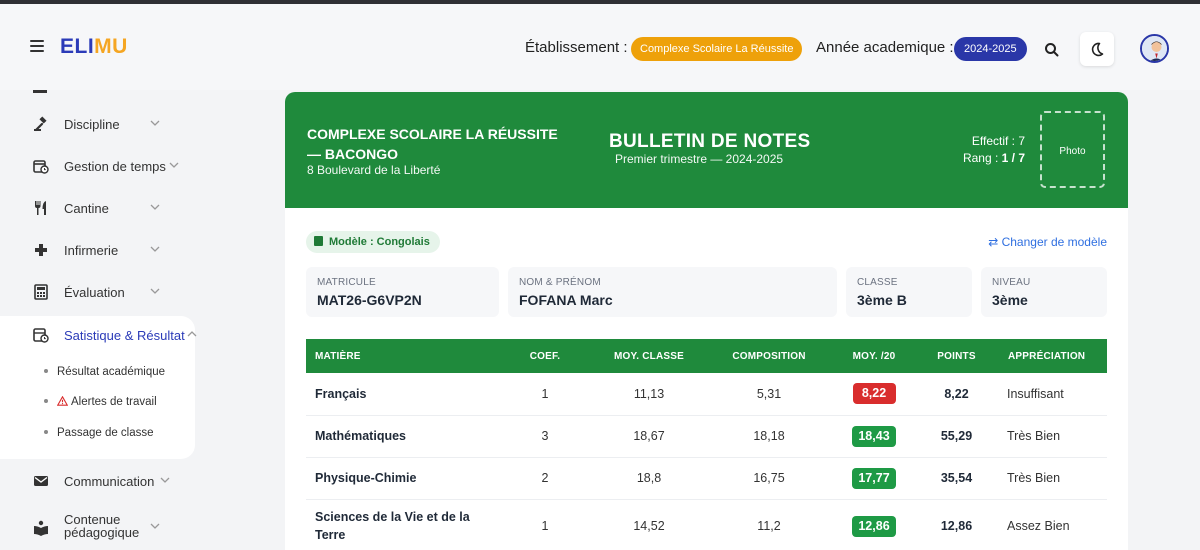 The height and width of the screenshot is (550, 1200). Describe the element at coordinates (874, 356) in the screenshot. I see `col-header: MOY. /20` at that location.